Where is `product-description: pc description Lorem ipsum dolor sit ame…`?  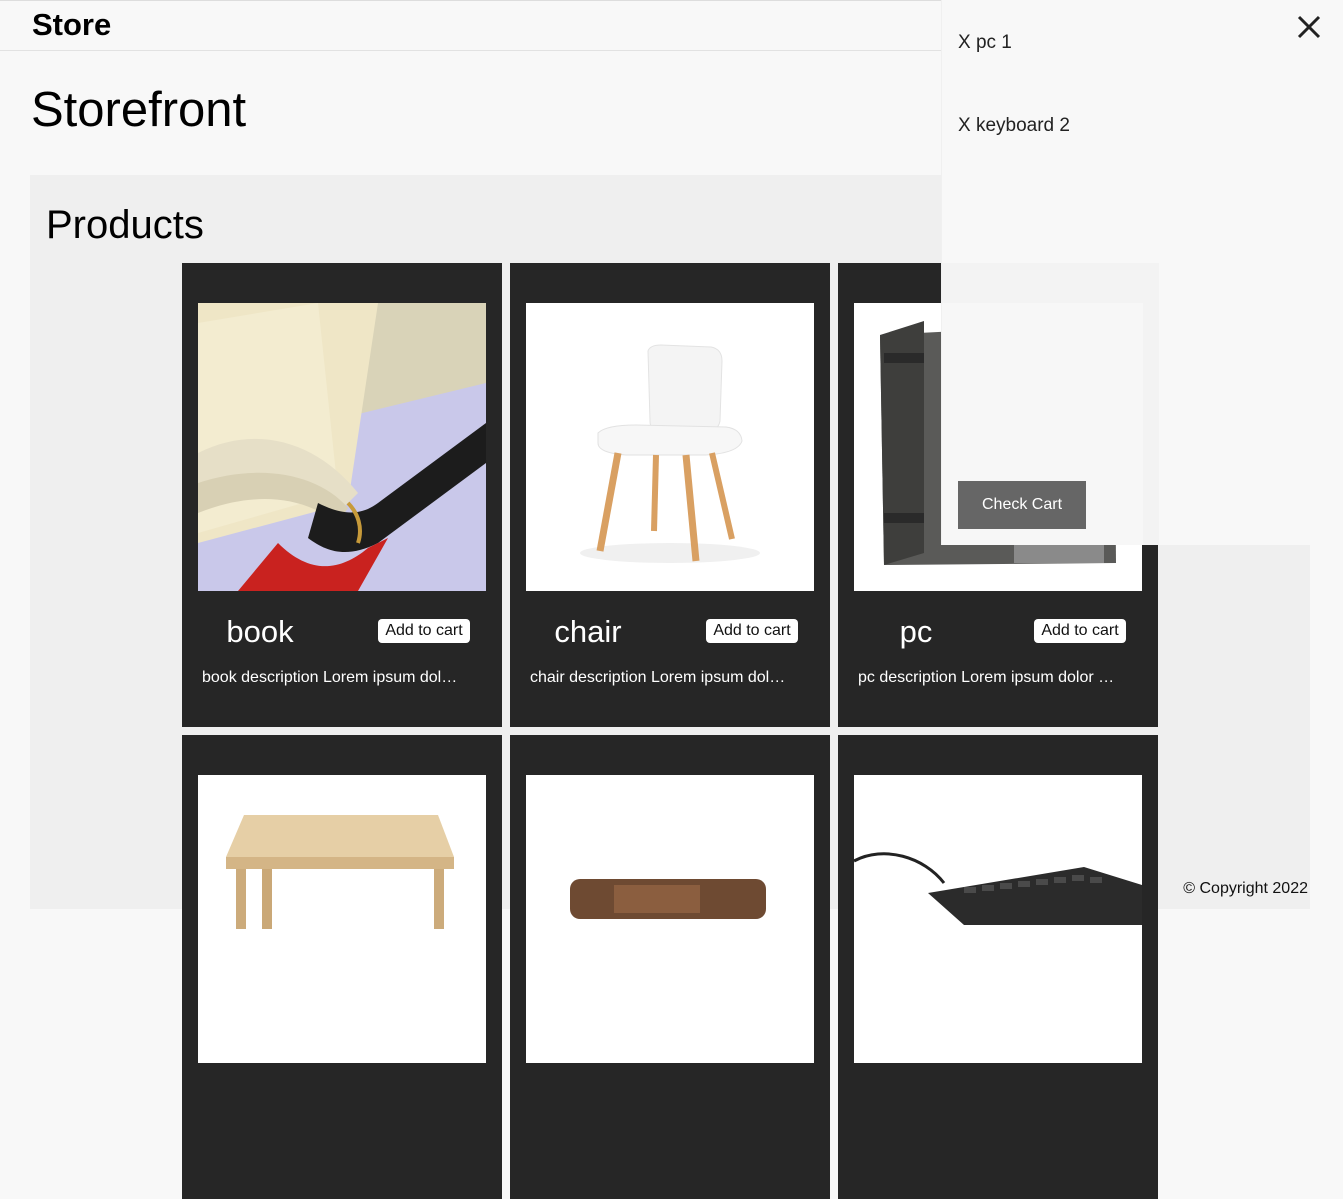 product-description: pc description Lorem ipsum dolor sit ame… is located at coordinates (989, 677).